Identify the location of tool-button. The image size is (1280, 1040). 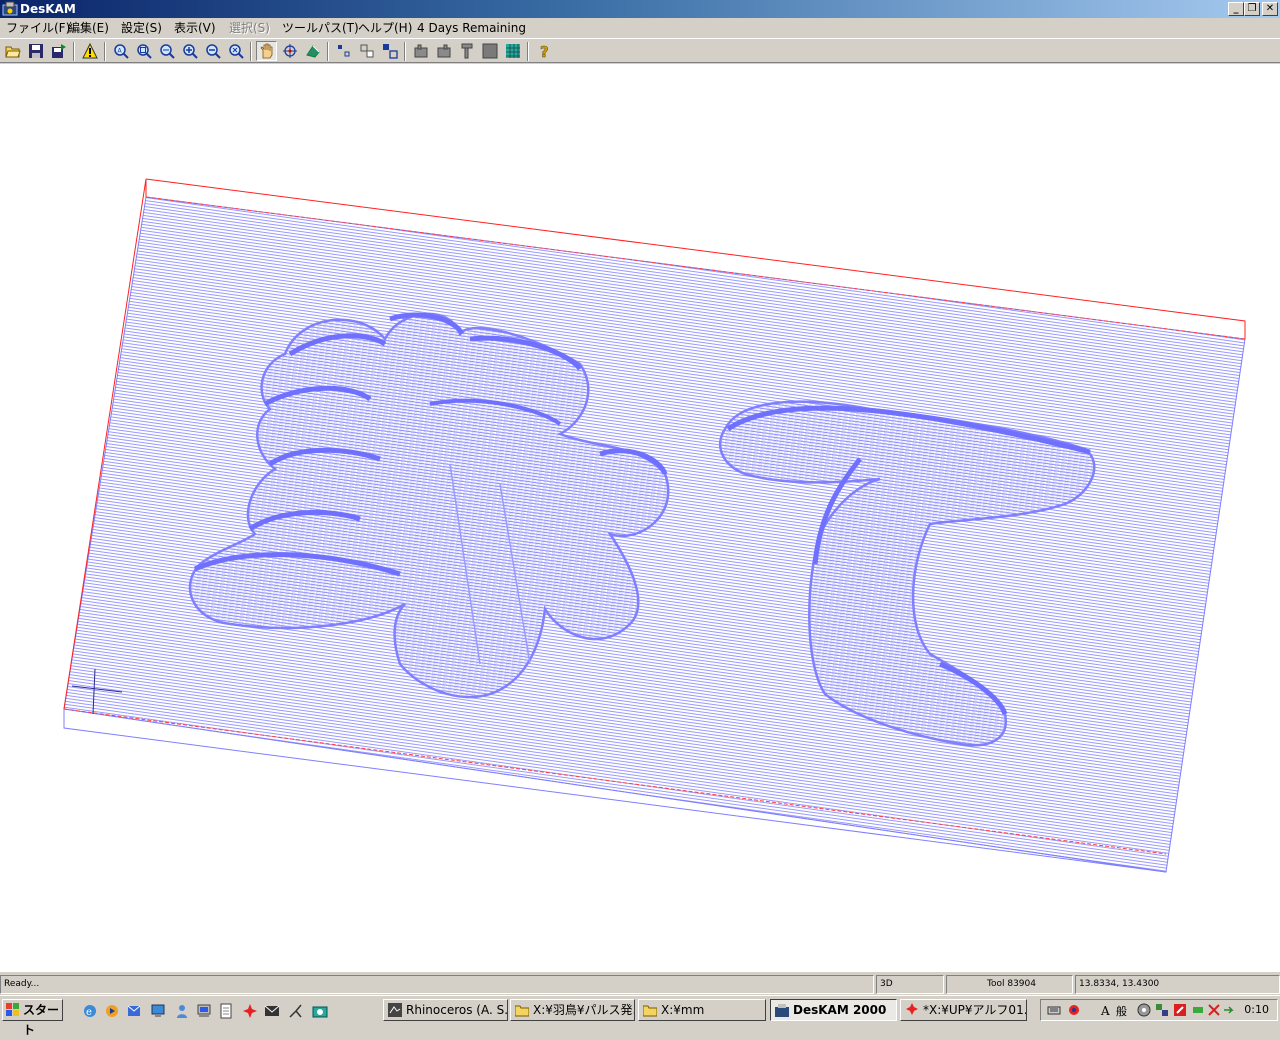
(466, 51).